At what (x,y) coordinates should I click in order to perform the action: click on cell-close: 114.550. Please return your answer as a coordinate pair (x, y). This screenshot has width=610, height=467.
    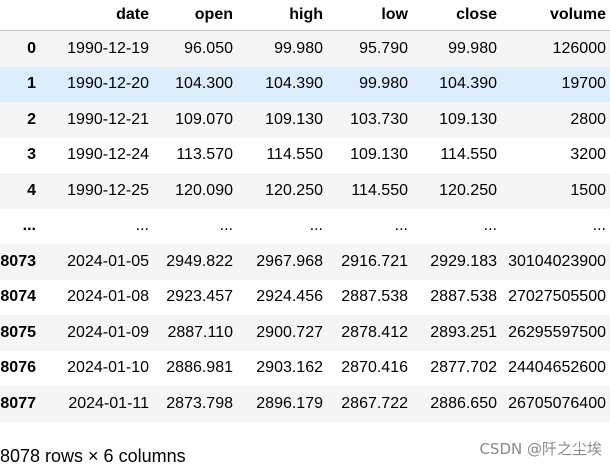
    Looking at the image, I should click on (468, 155).